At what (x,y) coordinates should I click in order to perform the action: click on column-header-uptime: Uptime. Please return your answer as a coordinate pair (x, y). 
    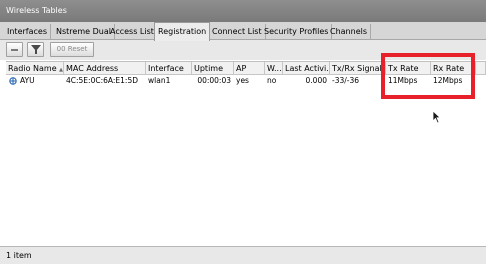
    Looking at the image, I should click on (213, 68).